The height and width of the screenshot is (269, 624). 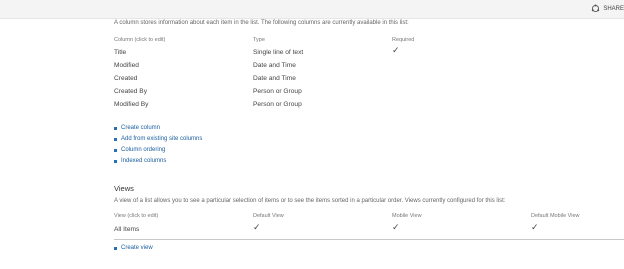 I want to click on views-section-title: Views, so click(x=124, y=188).